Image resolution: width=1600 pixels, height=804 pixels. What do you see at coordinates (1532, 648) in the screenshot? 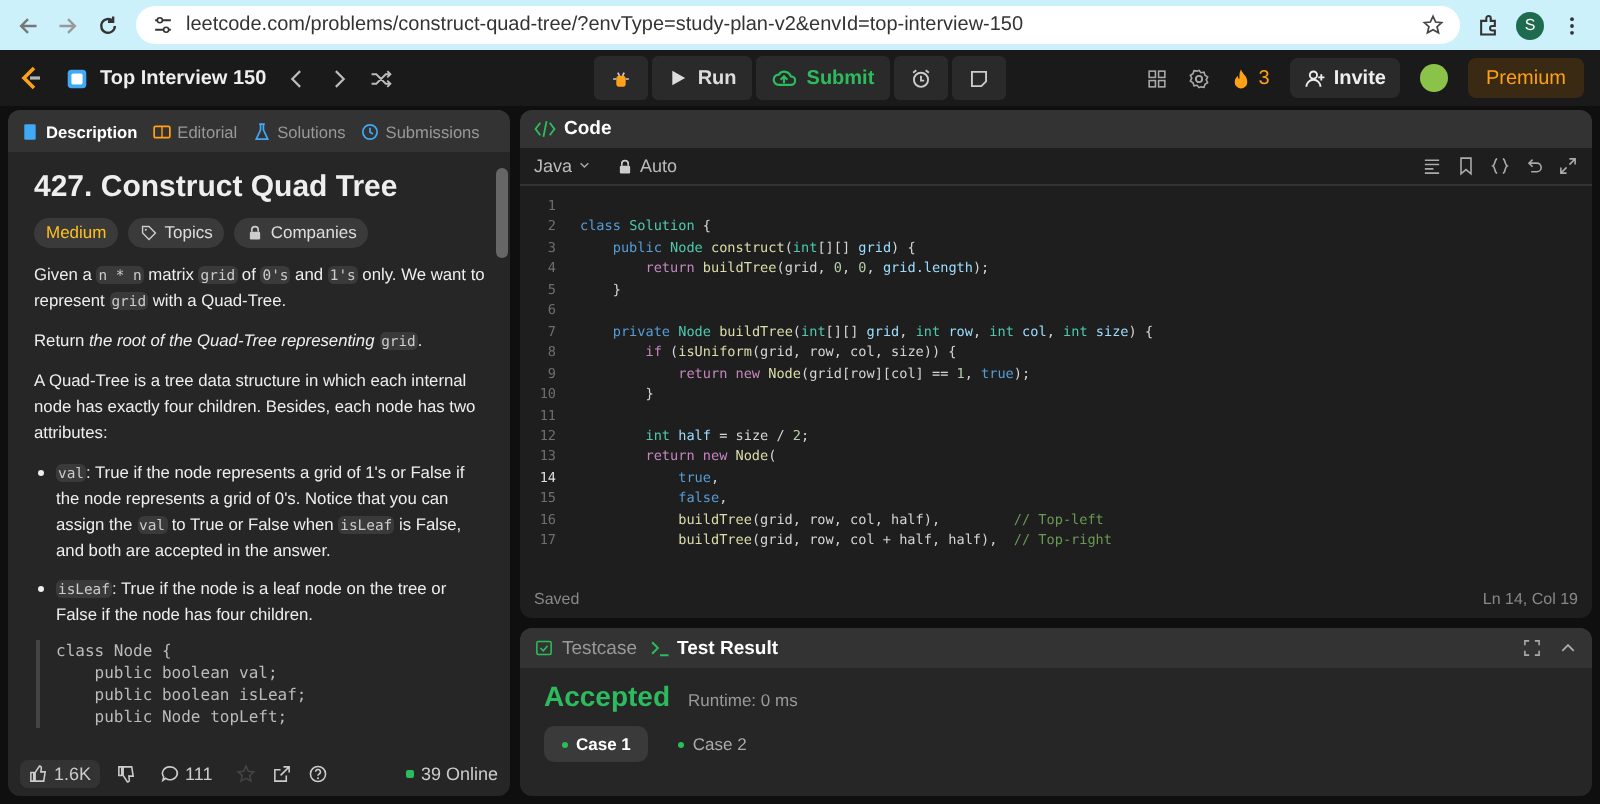
I see `fullscreen-icon` at bounding box center [1532, 648].